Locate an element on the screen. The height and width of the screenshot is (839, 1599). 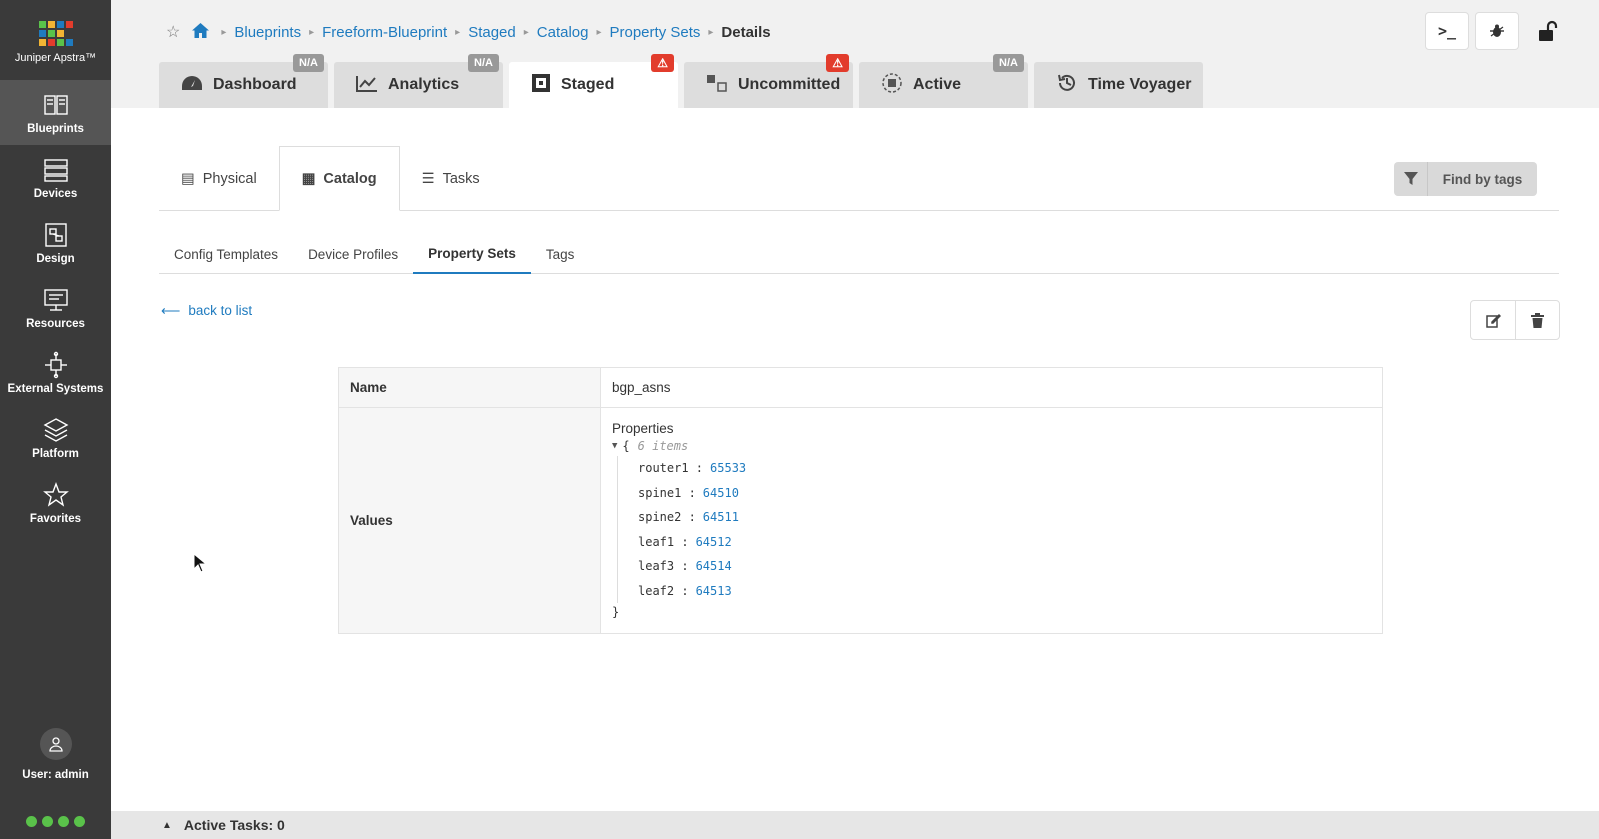
tab-label: Active is located at coordinates (937, 84).